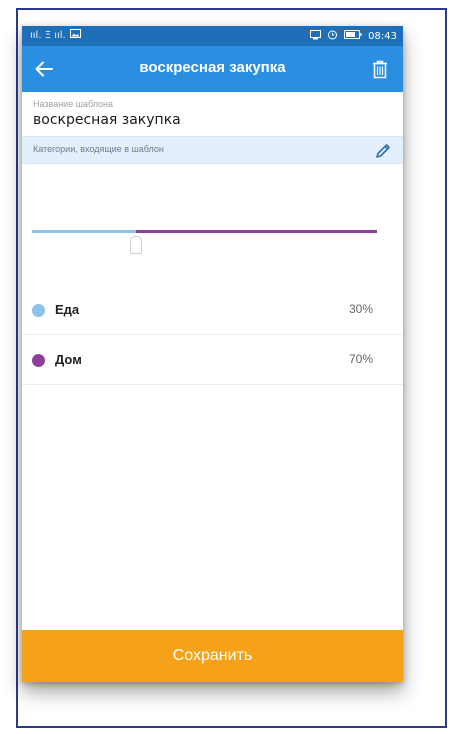 The height and width of the screenshot is (734, 453). What do you see at coordinates (73, 104) in the screenshot?
I see `template-name-label: Название шаблона` at bounding box center [73, 104].